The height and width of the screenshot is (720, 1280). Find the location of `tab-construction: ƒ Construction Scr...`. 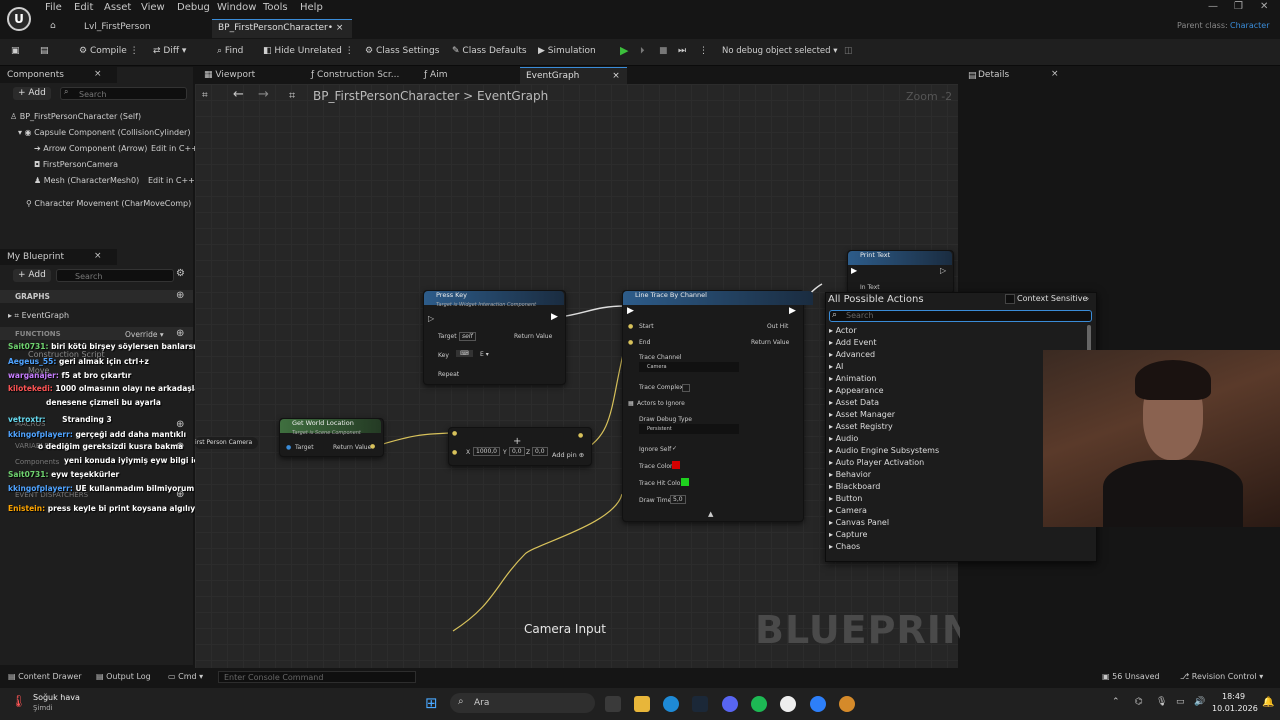

tab-construction: ƒ Construction Scr... is located at coordinates (355, 76).